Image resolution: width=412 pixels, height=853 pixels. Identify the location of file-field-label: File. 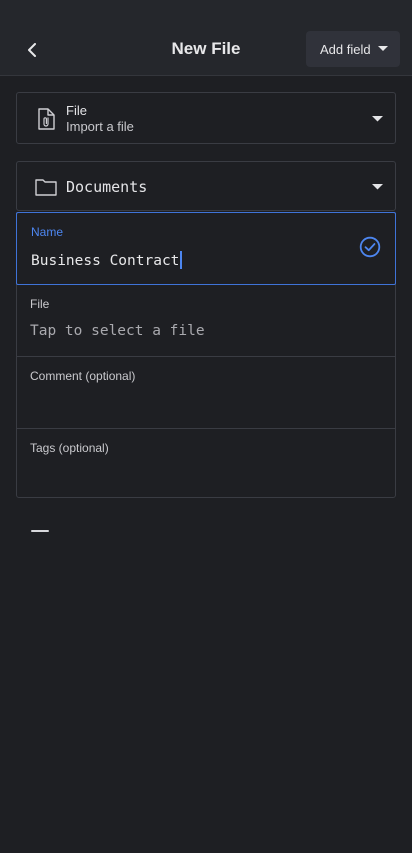
(40, 304).